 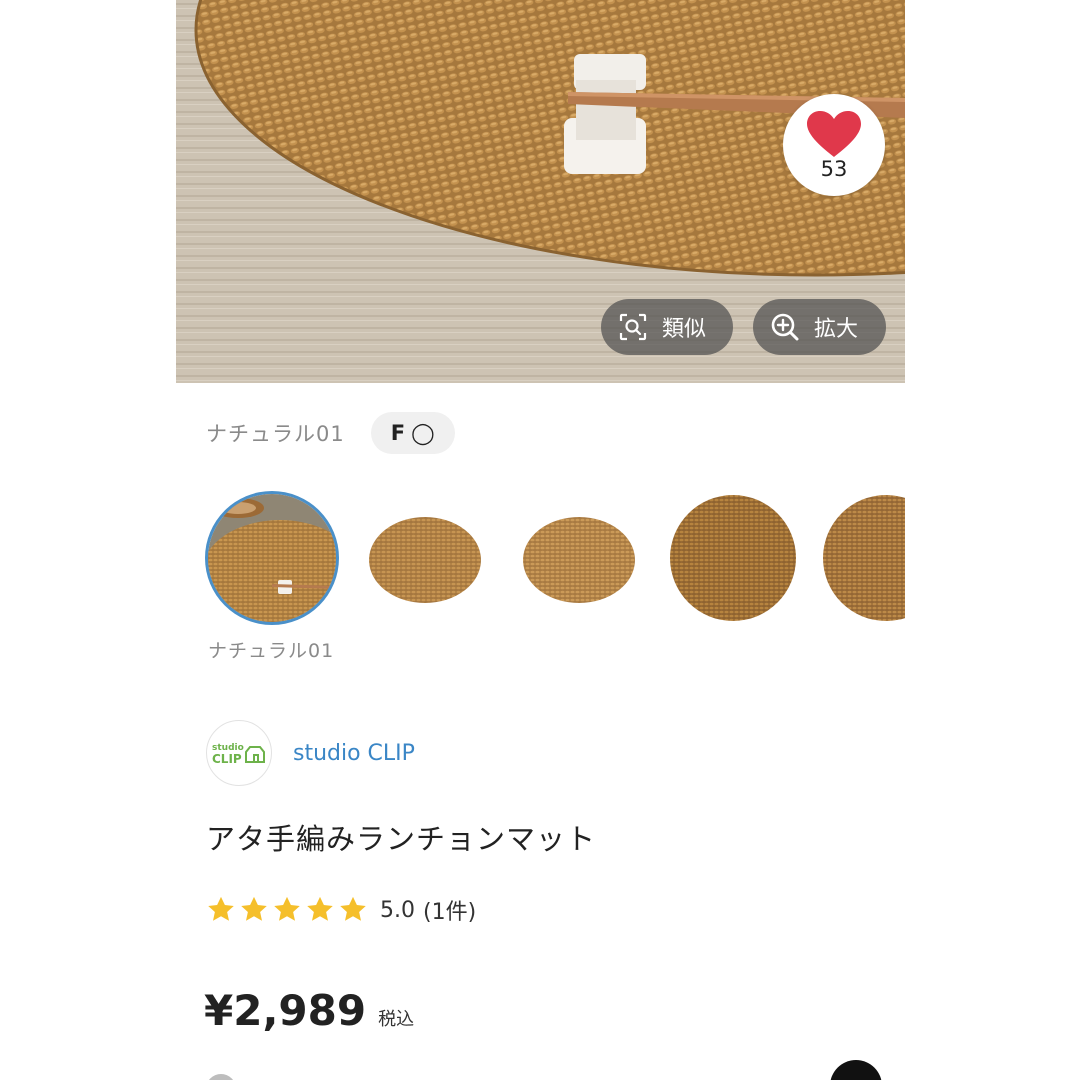 I want to click on variant-row: ナチュラル01 F ◯, so click(x=330, y=433).